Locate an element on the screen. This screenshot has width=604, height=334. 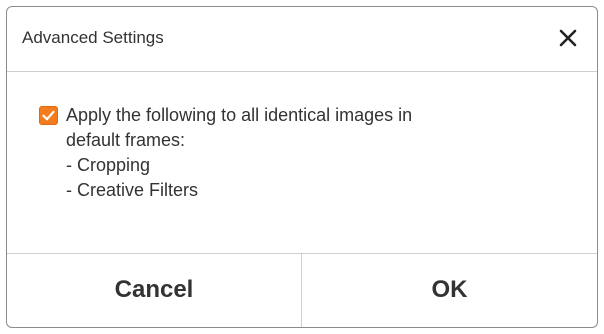
option-line: - Cropping is located at coordinates (108, 165).